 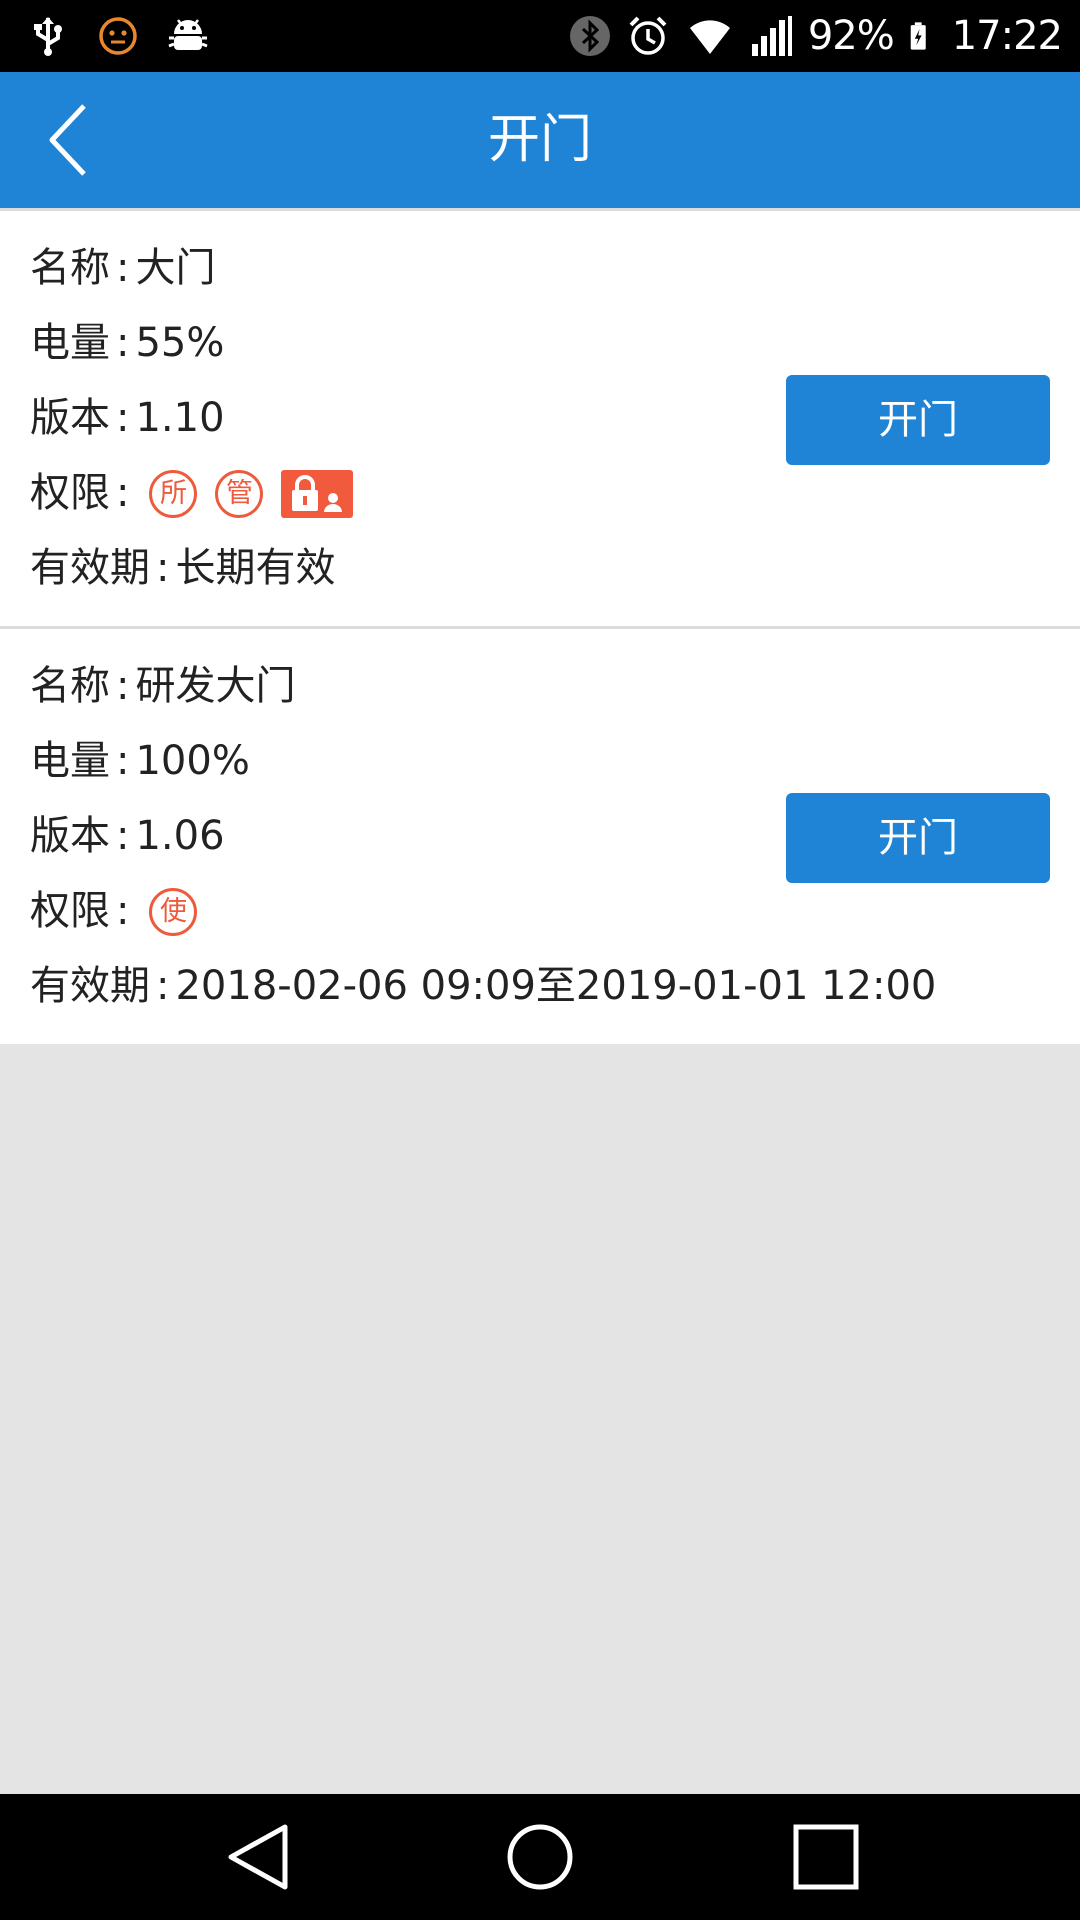 I want to click on permission-badge-user: 使, so click(x=173, y=911).